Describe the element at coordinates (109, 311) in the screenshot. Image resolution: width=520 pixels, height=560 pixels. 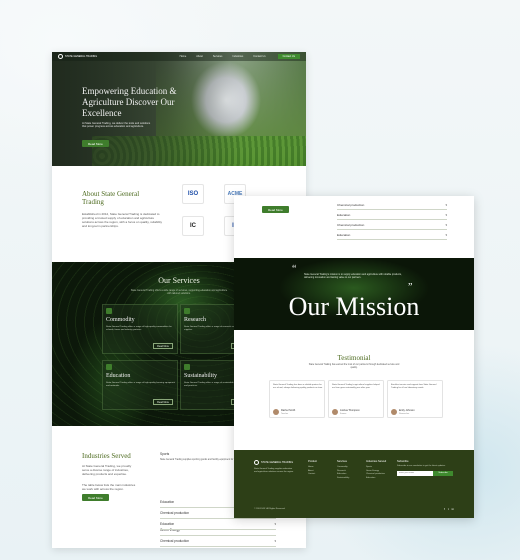
I see `leaf-icon` at that location.